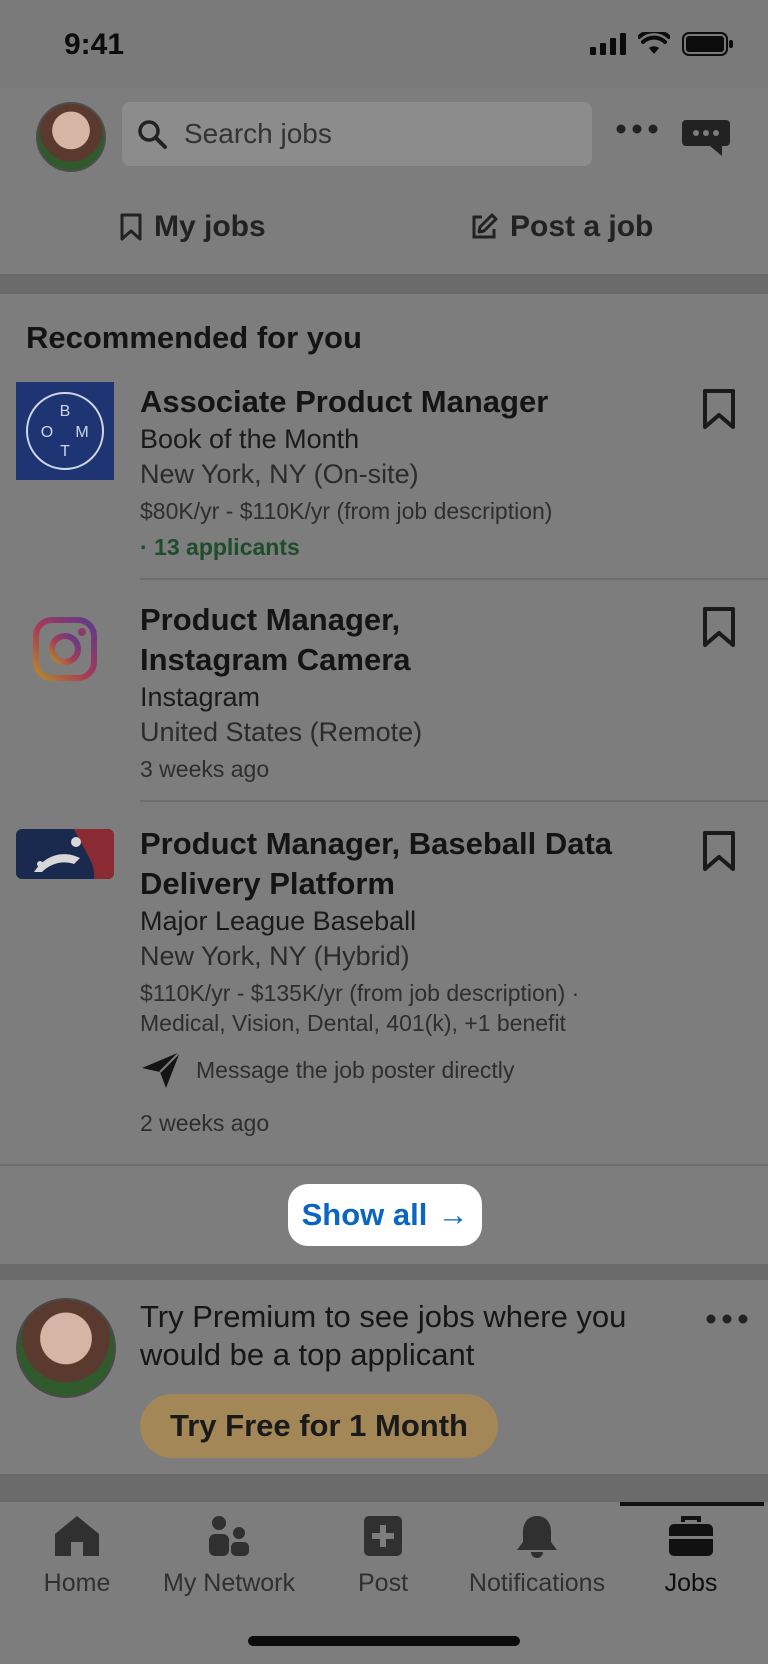 This screenshot has width=768, height=1664. Describe the element at coordinates (210, 226) in the screenshot. I see `my-jobs-label: My jobs` at that location.